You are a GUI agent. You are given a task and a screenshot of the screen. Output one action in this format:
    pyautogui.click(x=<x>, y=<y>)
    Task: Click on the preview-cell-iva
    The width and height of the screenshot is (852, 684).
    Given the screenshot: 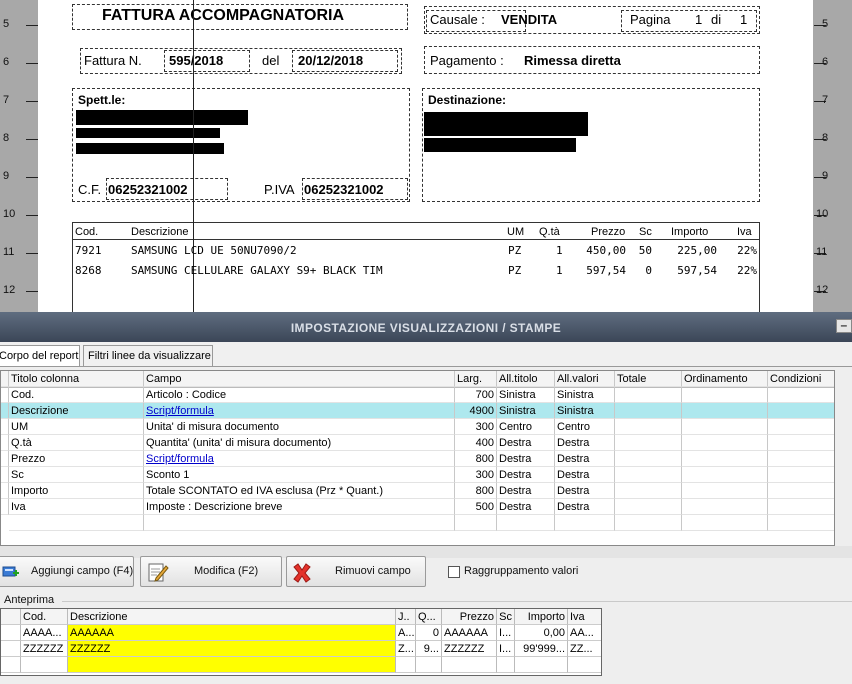 What is the action you would take?
    pyautogui.click(x=584, y=665)
    